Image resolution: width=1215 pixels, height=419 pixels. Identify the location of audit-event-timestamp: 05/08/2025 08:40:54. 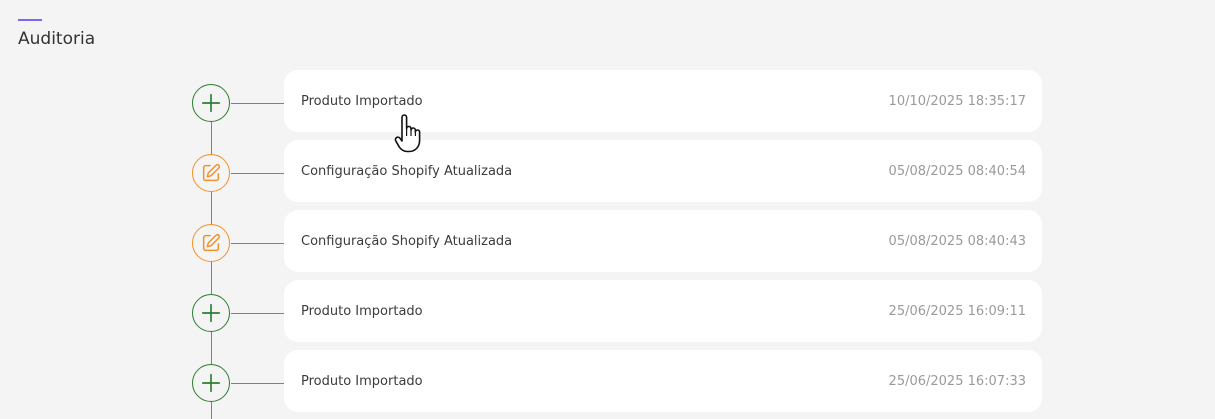
(957, 171).